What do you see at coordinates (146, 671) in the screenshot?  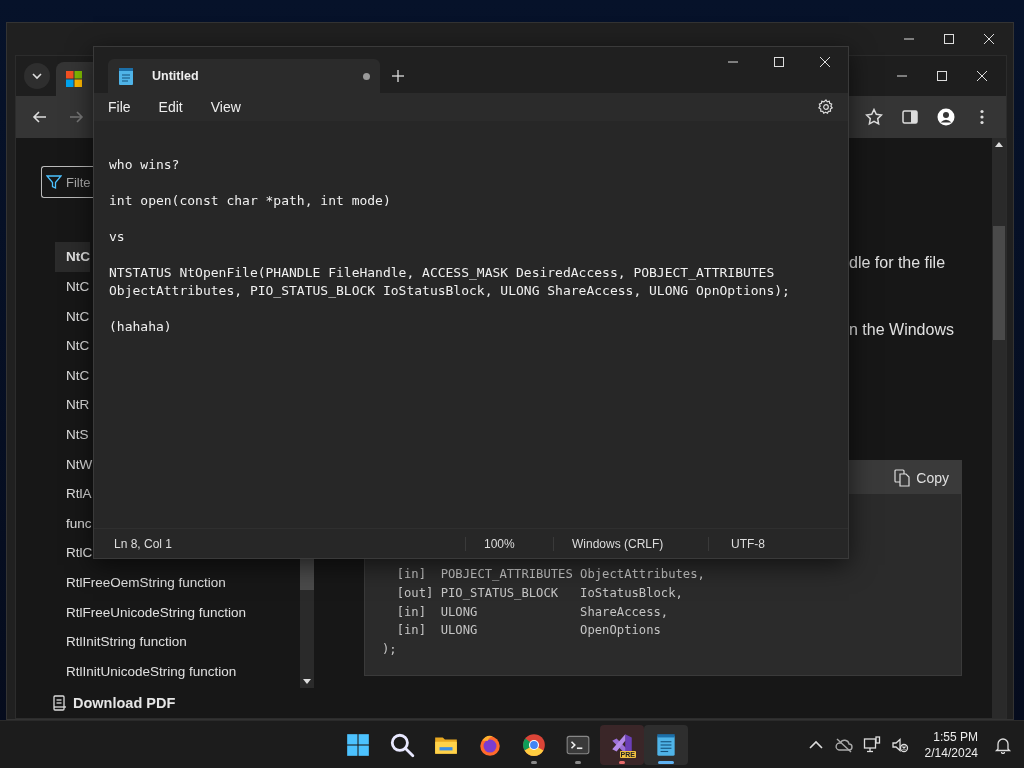 I see `nav-item: RtlInitUnicodeString function` at bounding box center [146, 671].